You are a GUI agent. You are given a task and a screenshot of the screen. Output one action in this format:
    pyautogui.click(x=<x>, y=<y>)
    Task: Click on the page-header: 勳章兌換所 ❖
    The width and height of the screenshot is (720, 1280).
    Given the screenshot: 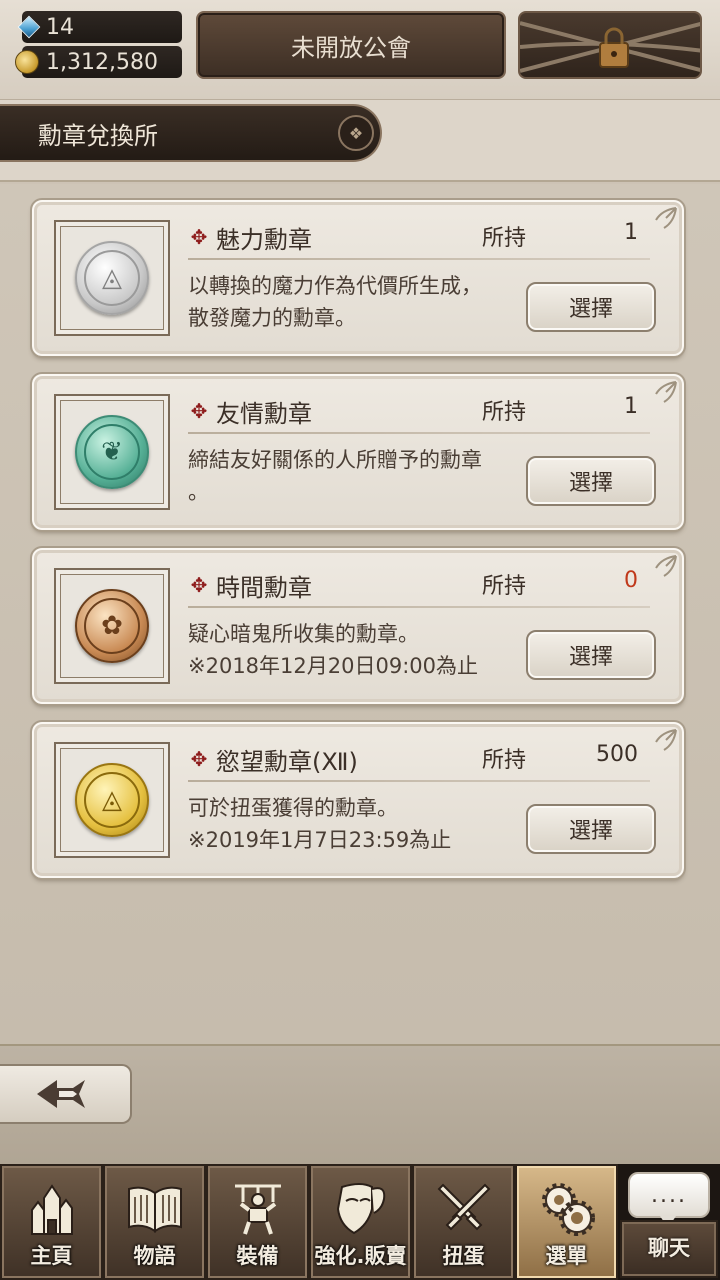 What is the action you would take?
    pyautogui.click(x=360, y=141)
    